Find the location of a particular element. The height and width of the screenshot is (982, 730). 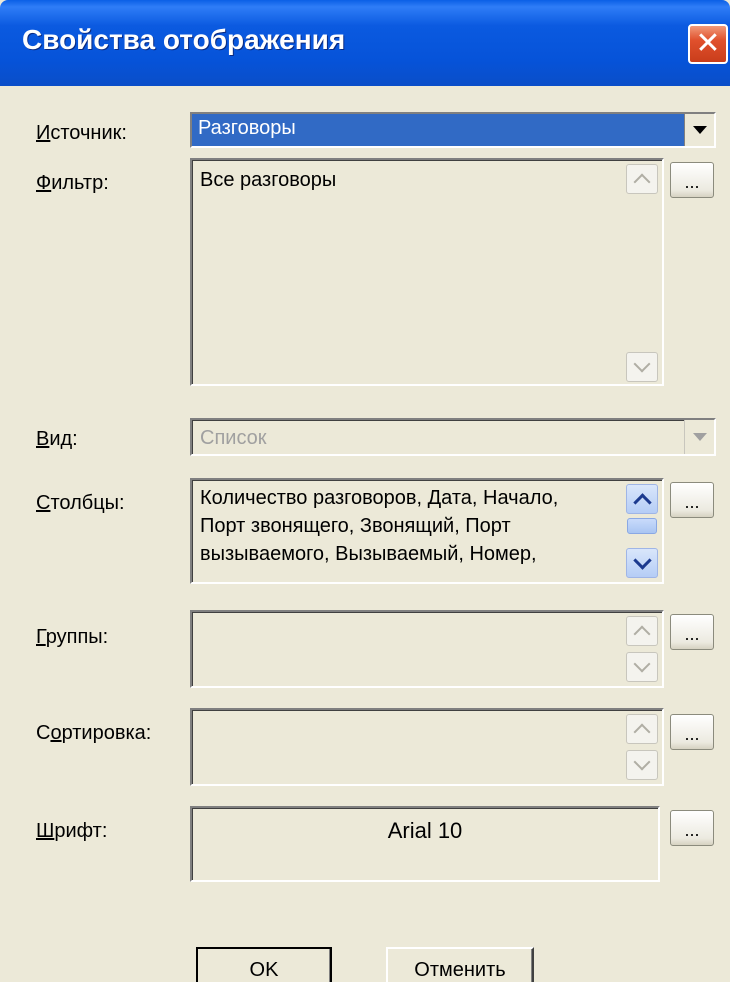

ok-button: OK is located at coordinates (264, 964).